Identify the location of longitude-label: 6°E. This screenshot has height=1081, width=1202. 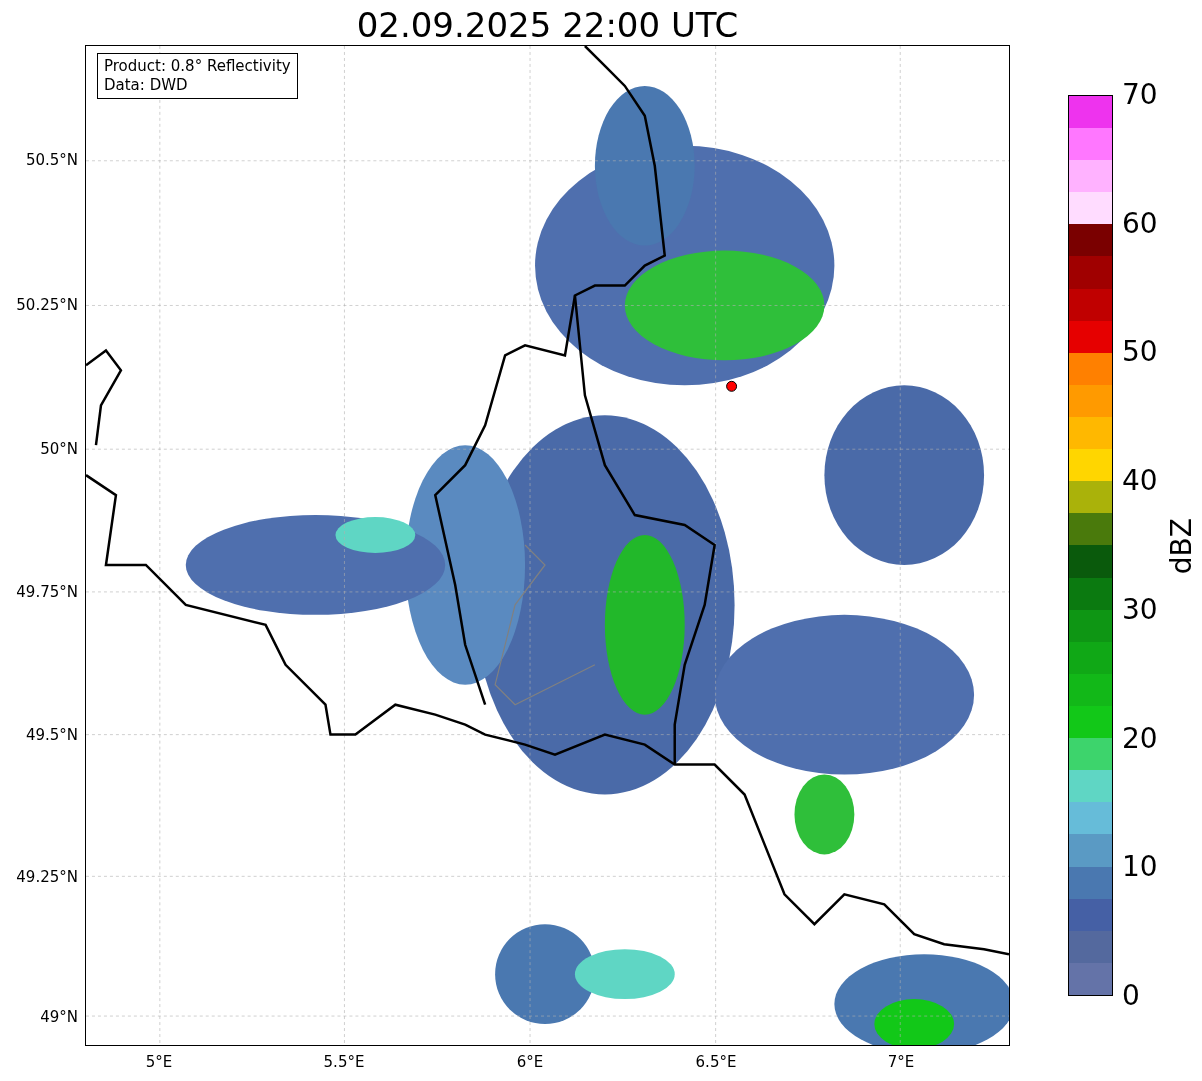
(530, 1062).